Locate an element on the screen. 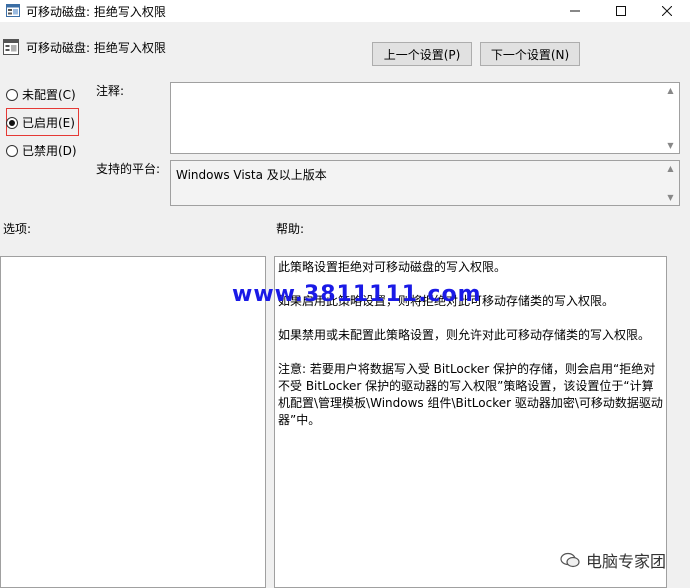 This screenshot has height=588, width=690. options-label: 选项: is located at coordinates (17, 229).